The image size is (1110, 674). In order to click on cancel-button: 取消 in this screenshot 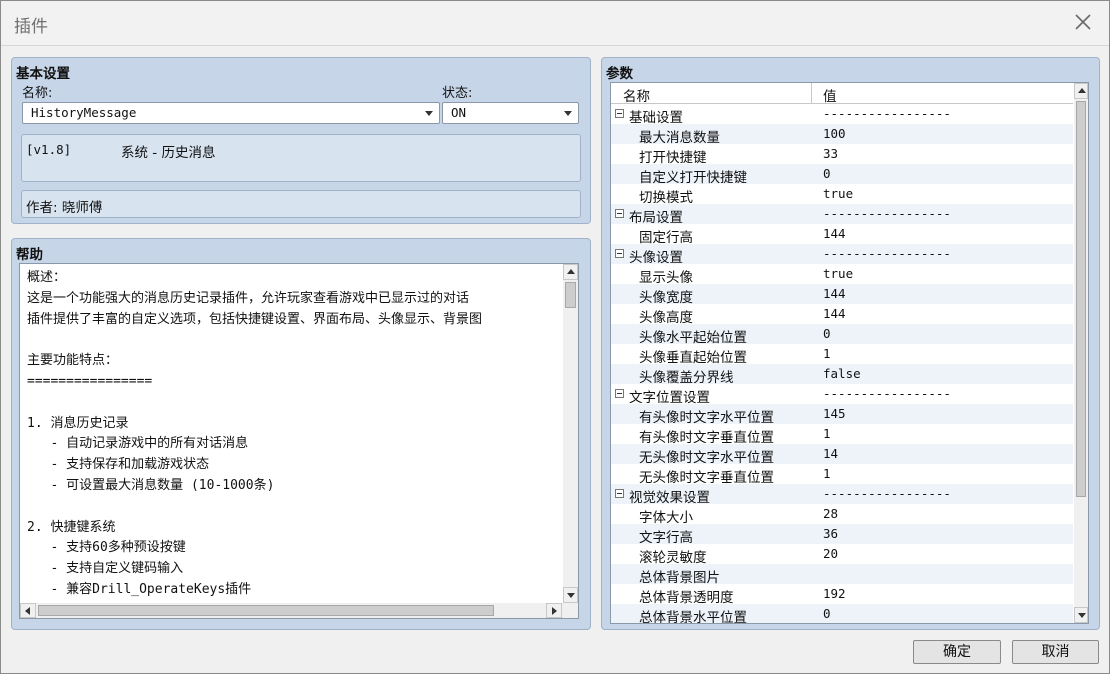, I will do `click(1055, 652)`.